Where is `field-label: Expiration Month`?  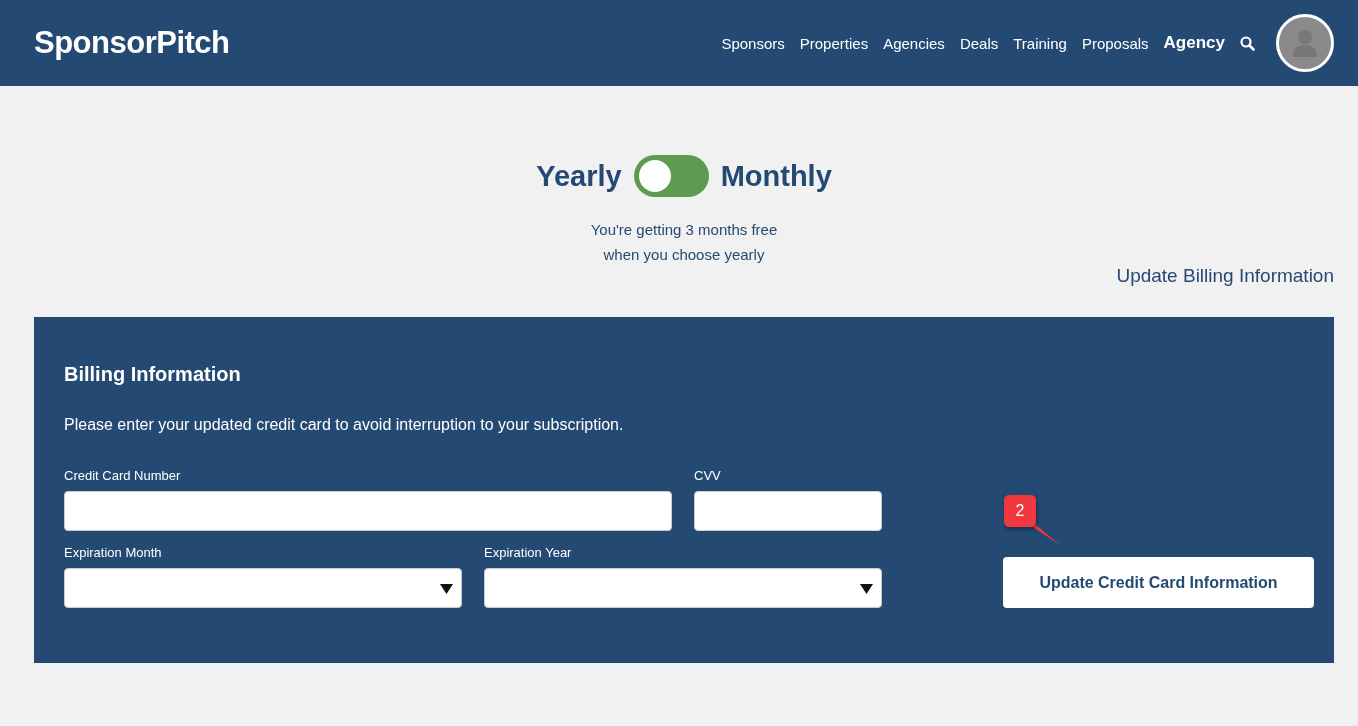
field-label: Expiration Month is located at coordinates (113, 552).